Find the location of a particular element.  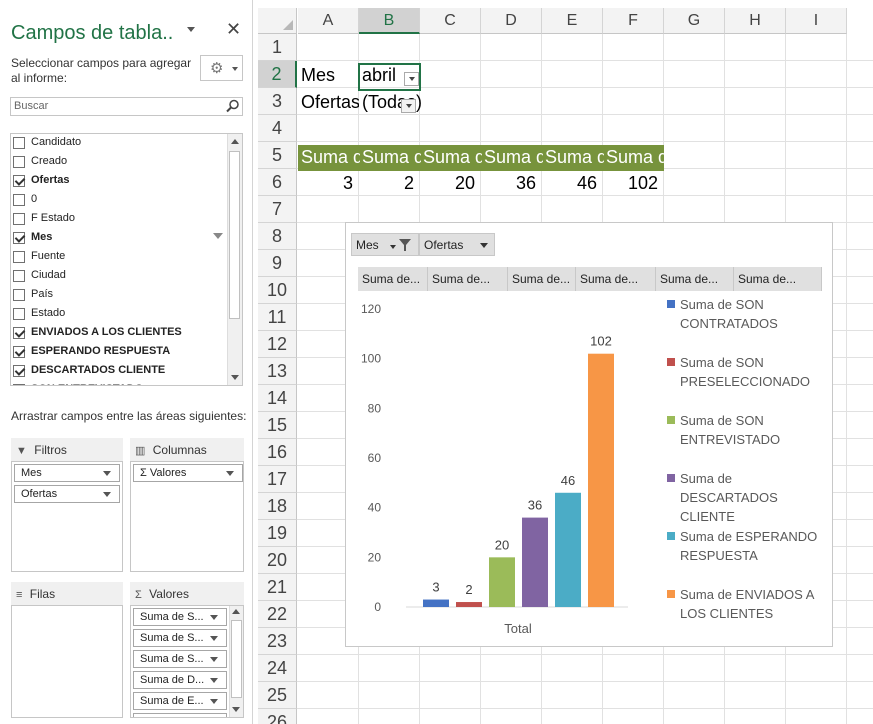

row-header: 4 is located at coordinates (277, 128).